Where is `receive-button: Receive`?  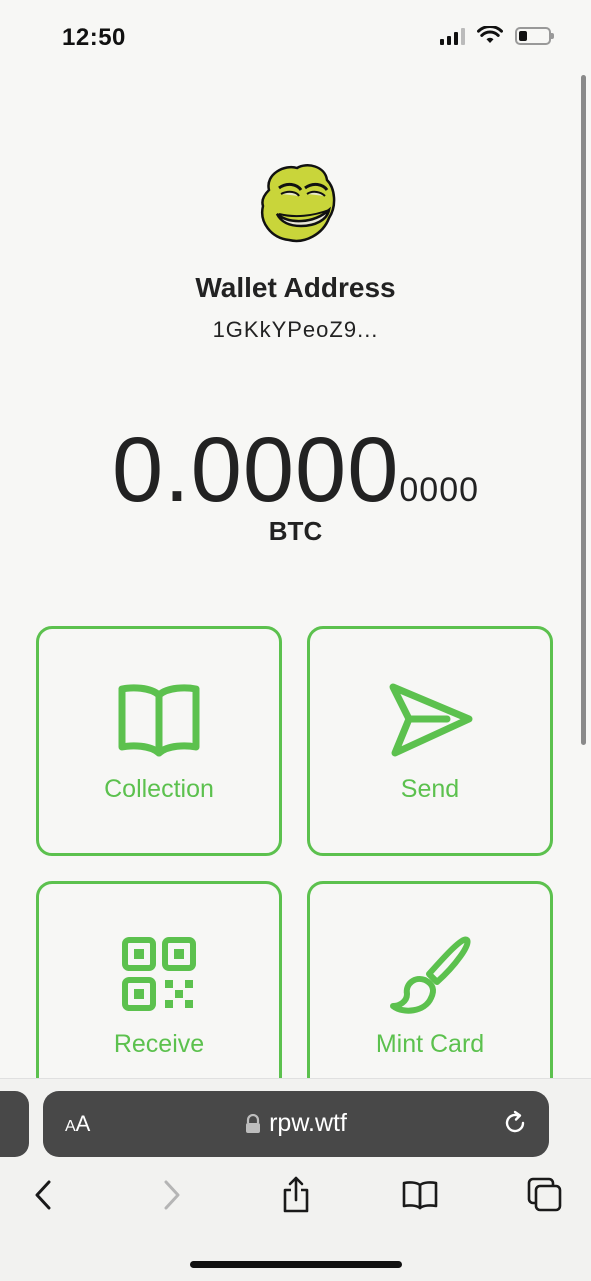
receive-button: Receive is located at coordinates (159, 996).